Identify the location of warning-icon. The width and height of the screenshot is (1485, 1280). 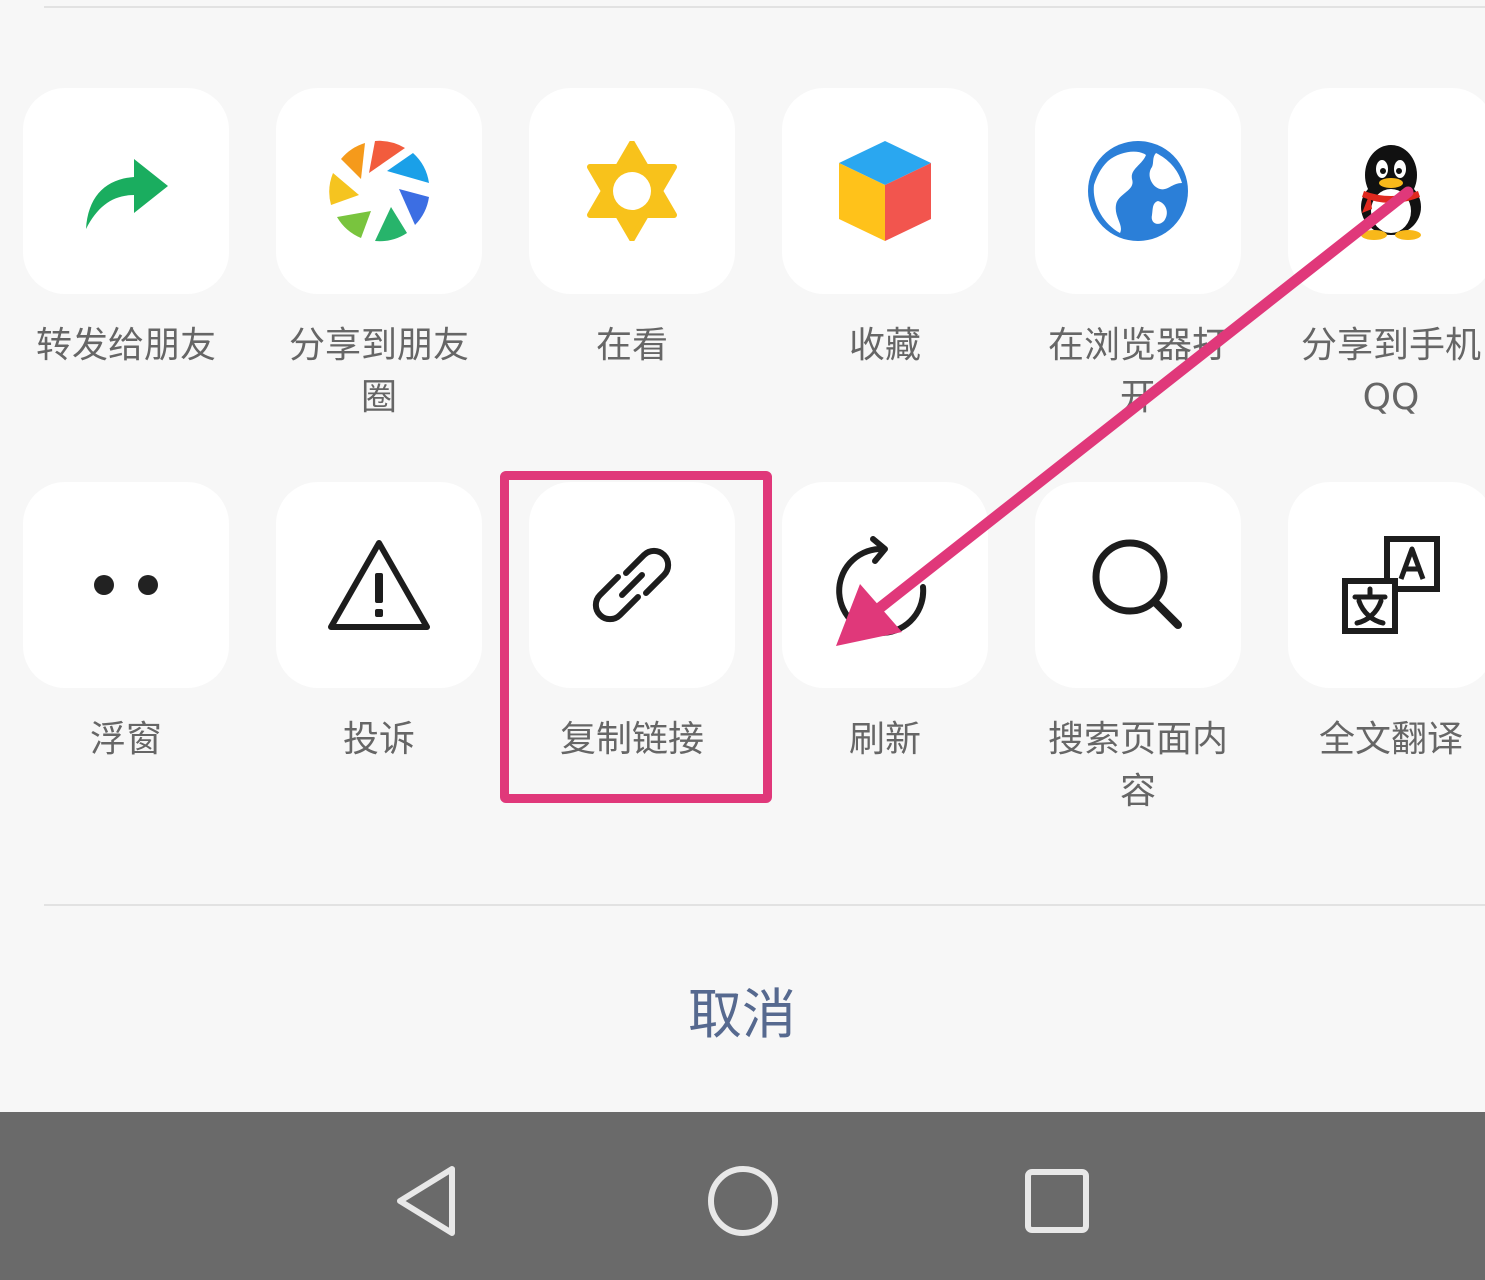
(379, 585).